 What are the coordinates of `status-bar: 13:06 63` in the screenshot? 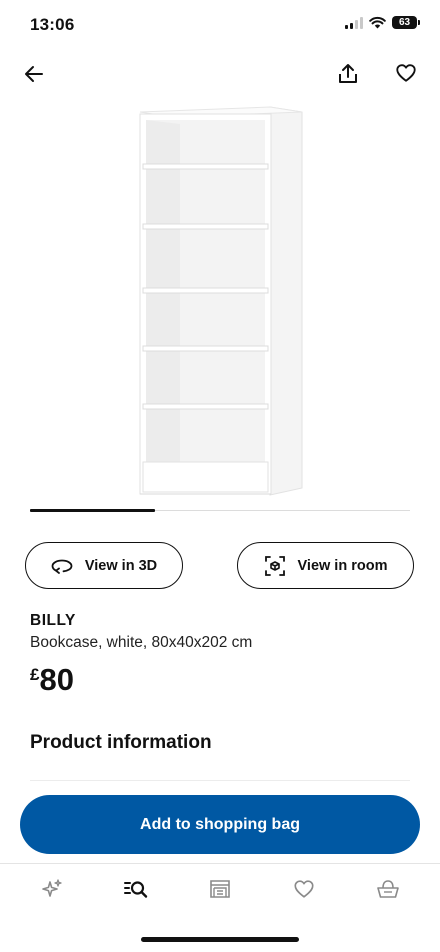 It's located at (220, 26).